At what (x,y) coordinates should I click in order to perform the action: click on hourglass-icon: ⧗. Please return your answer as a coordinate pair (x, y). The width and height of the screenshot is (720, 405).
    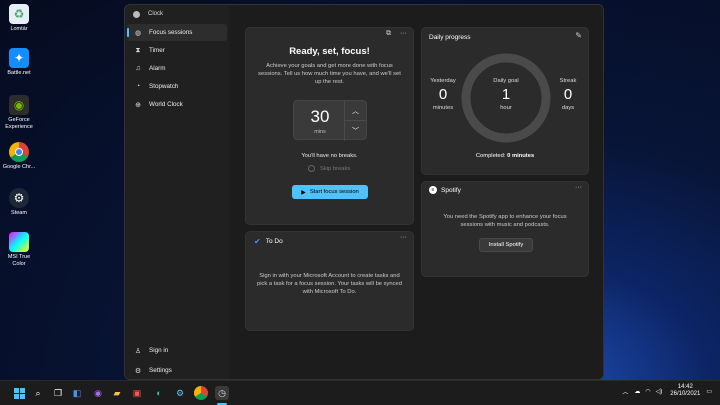
    Looking at the image, I should click on (138, 50).